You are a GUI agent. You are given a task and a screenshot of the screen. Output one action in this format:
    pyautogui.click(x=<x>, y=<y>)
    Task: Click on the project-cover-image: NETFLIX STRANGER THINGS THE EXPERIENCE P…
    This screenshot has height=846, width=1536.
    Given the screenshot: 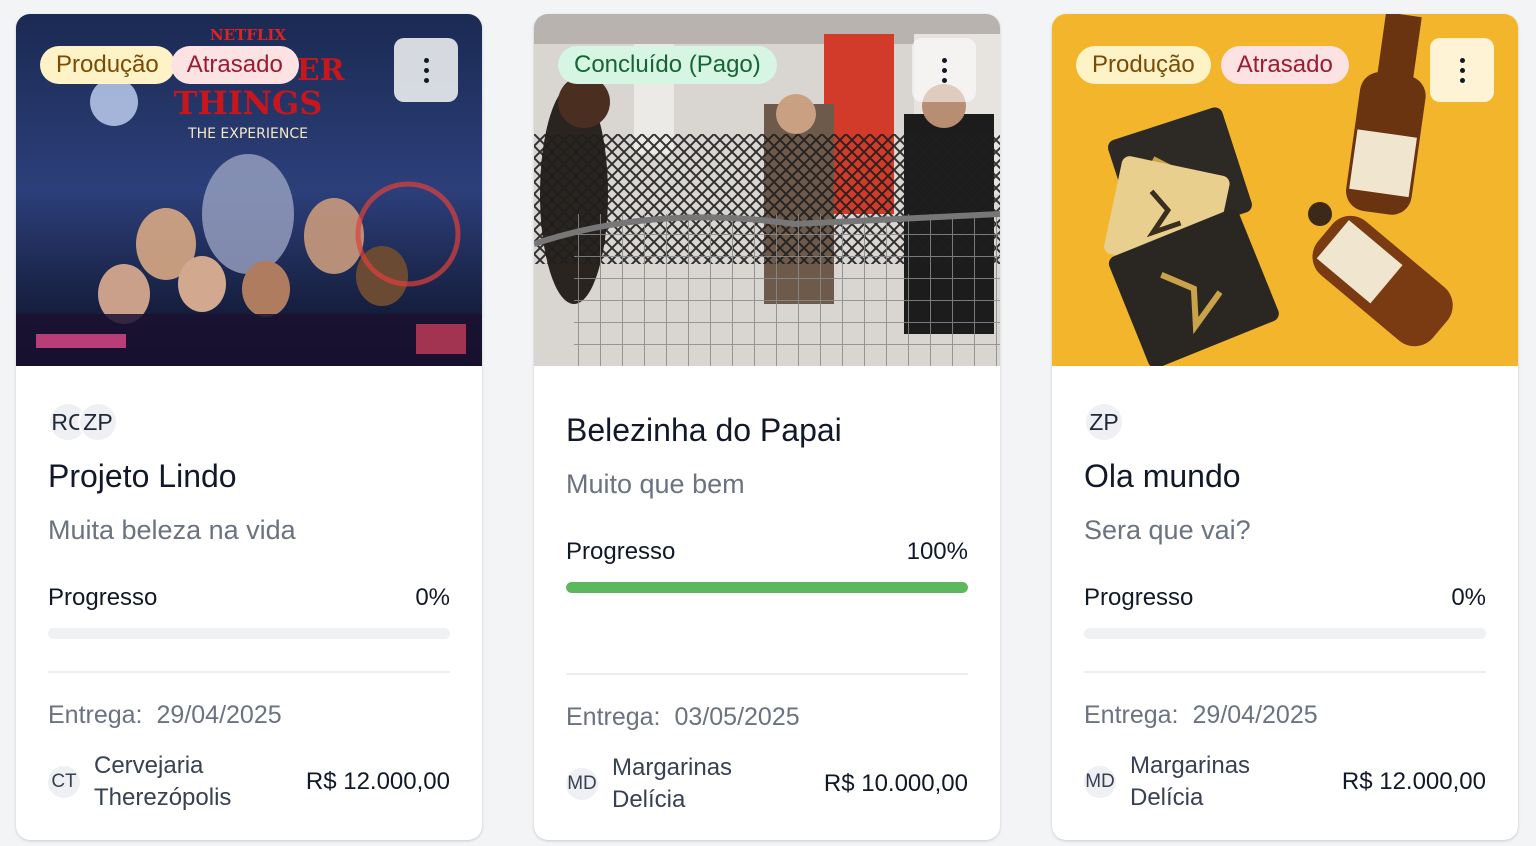 What is the action you would take?
    pyautogui.click(x=249, y=190)
    